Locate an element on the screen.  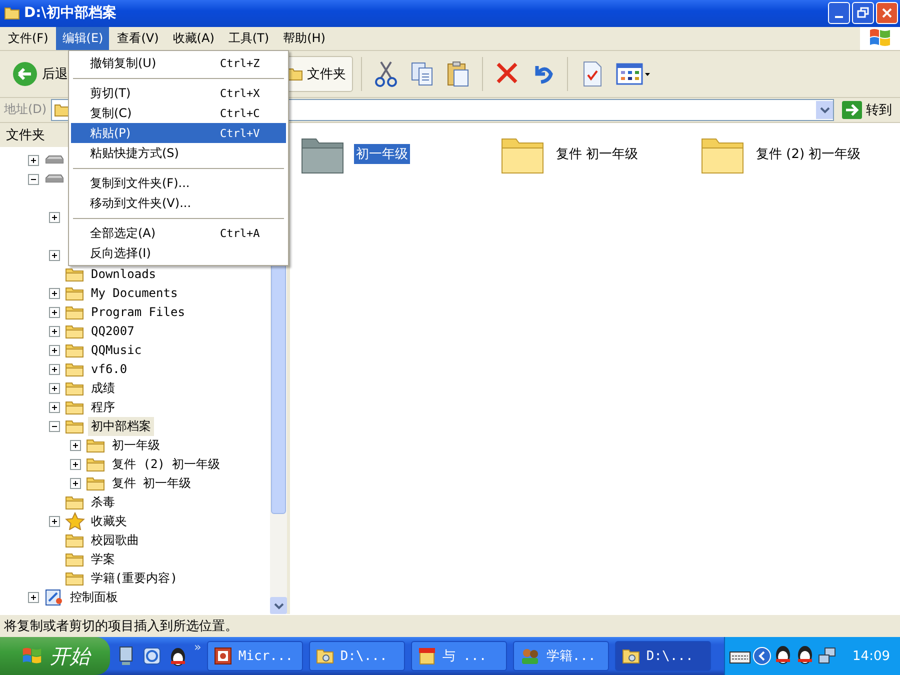
minimize-icon is located at coordinates (839, 17).